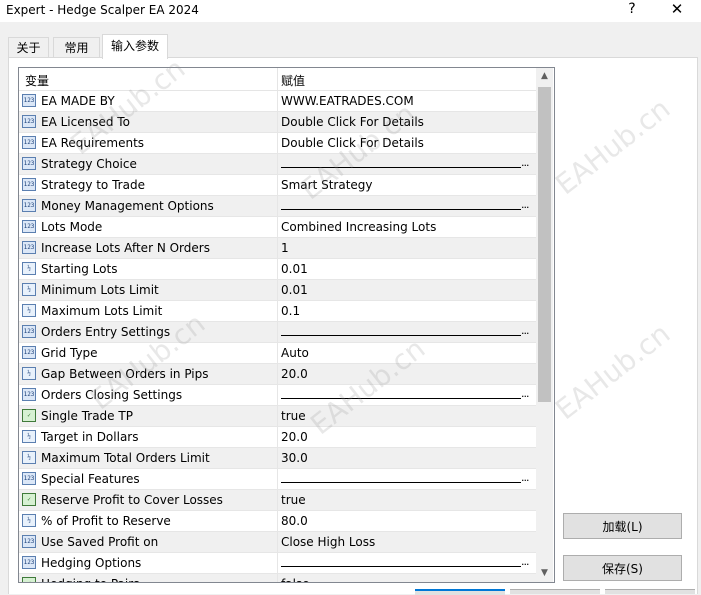 The image size is (701, 595). I want to click on table-row: ½ Starting Lots 0.01, so click(277, 269).